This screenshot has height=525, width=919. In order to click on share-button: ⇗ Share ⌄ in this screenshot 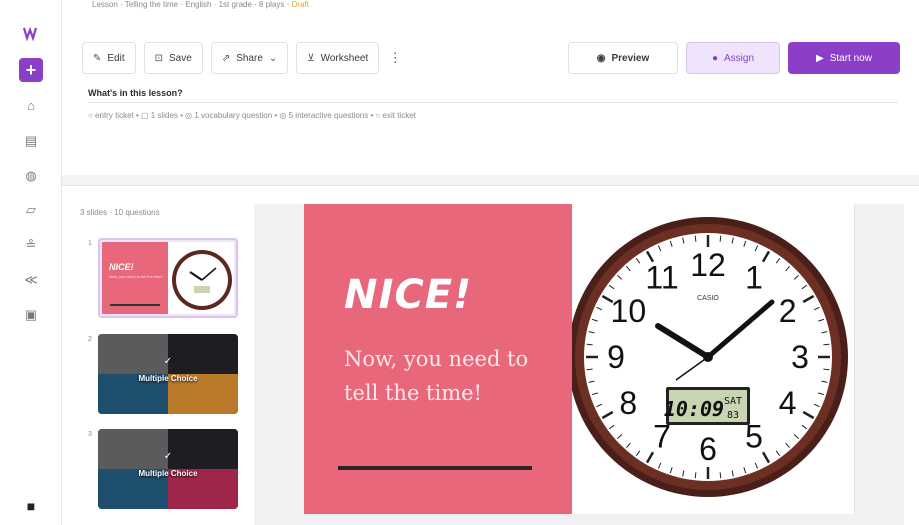, I will do `click(249, 58)`.